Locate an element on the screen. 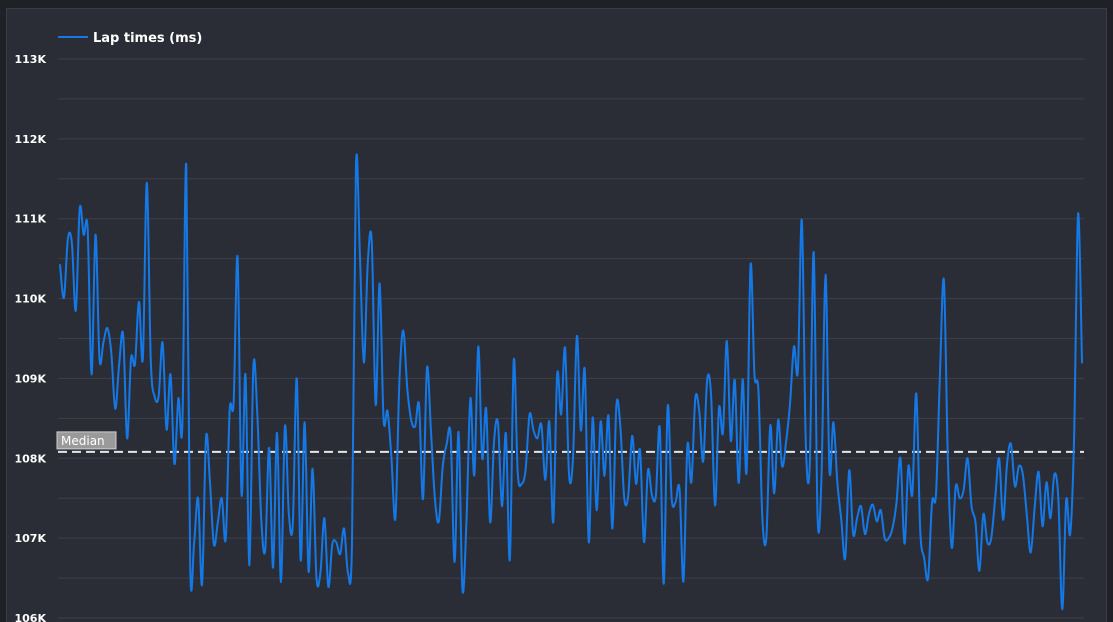  legend: Lap times (ms) is located at coordinates (130, 38).